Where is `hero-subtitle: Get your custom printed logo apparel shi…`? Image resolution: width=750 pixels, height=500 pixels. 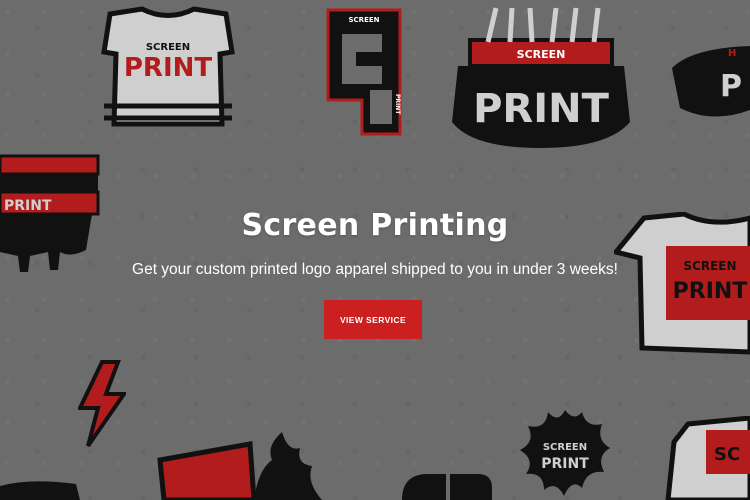
hero-subtitle: Get your custom printed logo apparel shi… is located at coordinates (375, 269).